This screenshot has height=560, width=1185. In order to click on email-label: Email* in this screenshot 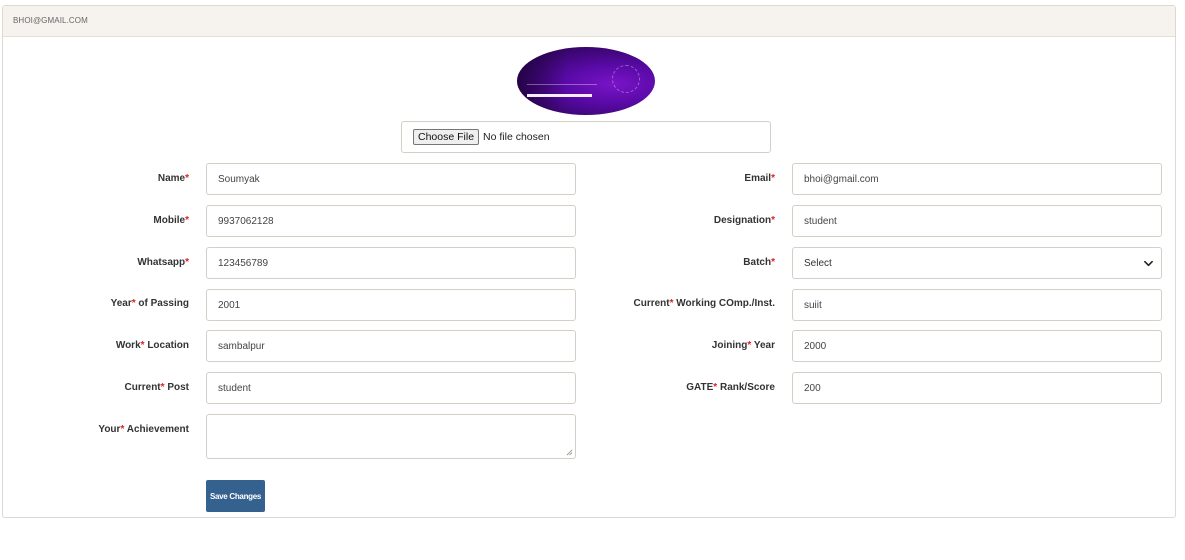, I will do `click(759, 178)`.